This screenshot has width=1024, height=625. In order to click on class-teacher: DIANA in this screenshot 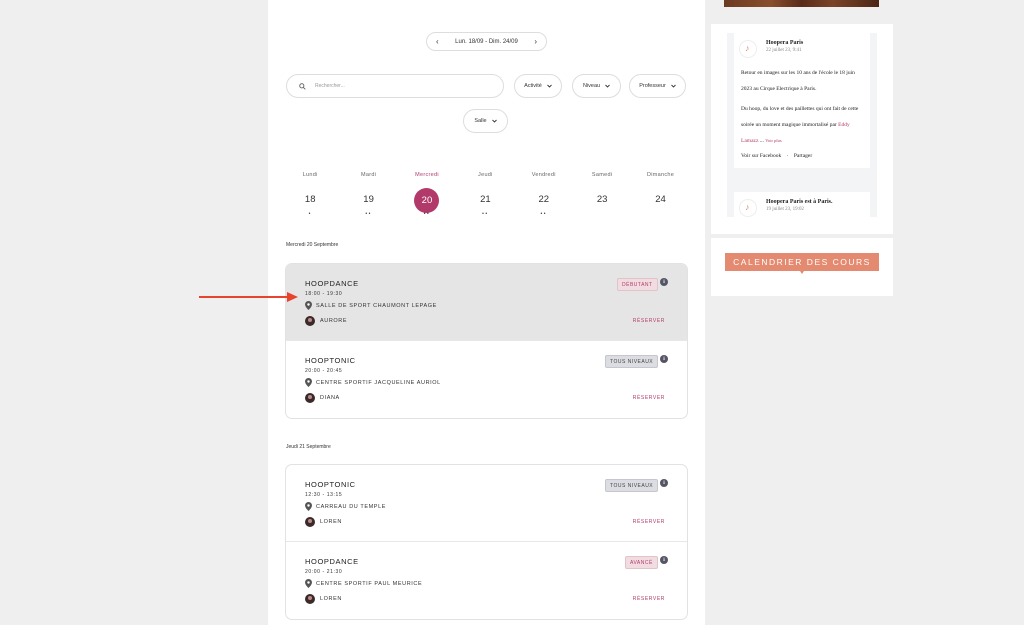, I will do `click(322, 398)`.